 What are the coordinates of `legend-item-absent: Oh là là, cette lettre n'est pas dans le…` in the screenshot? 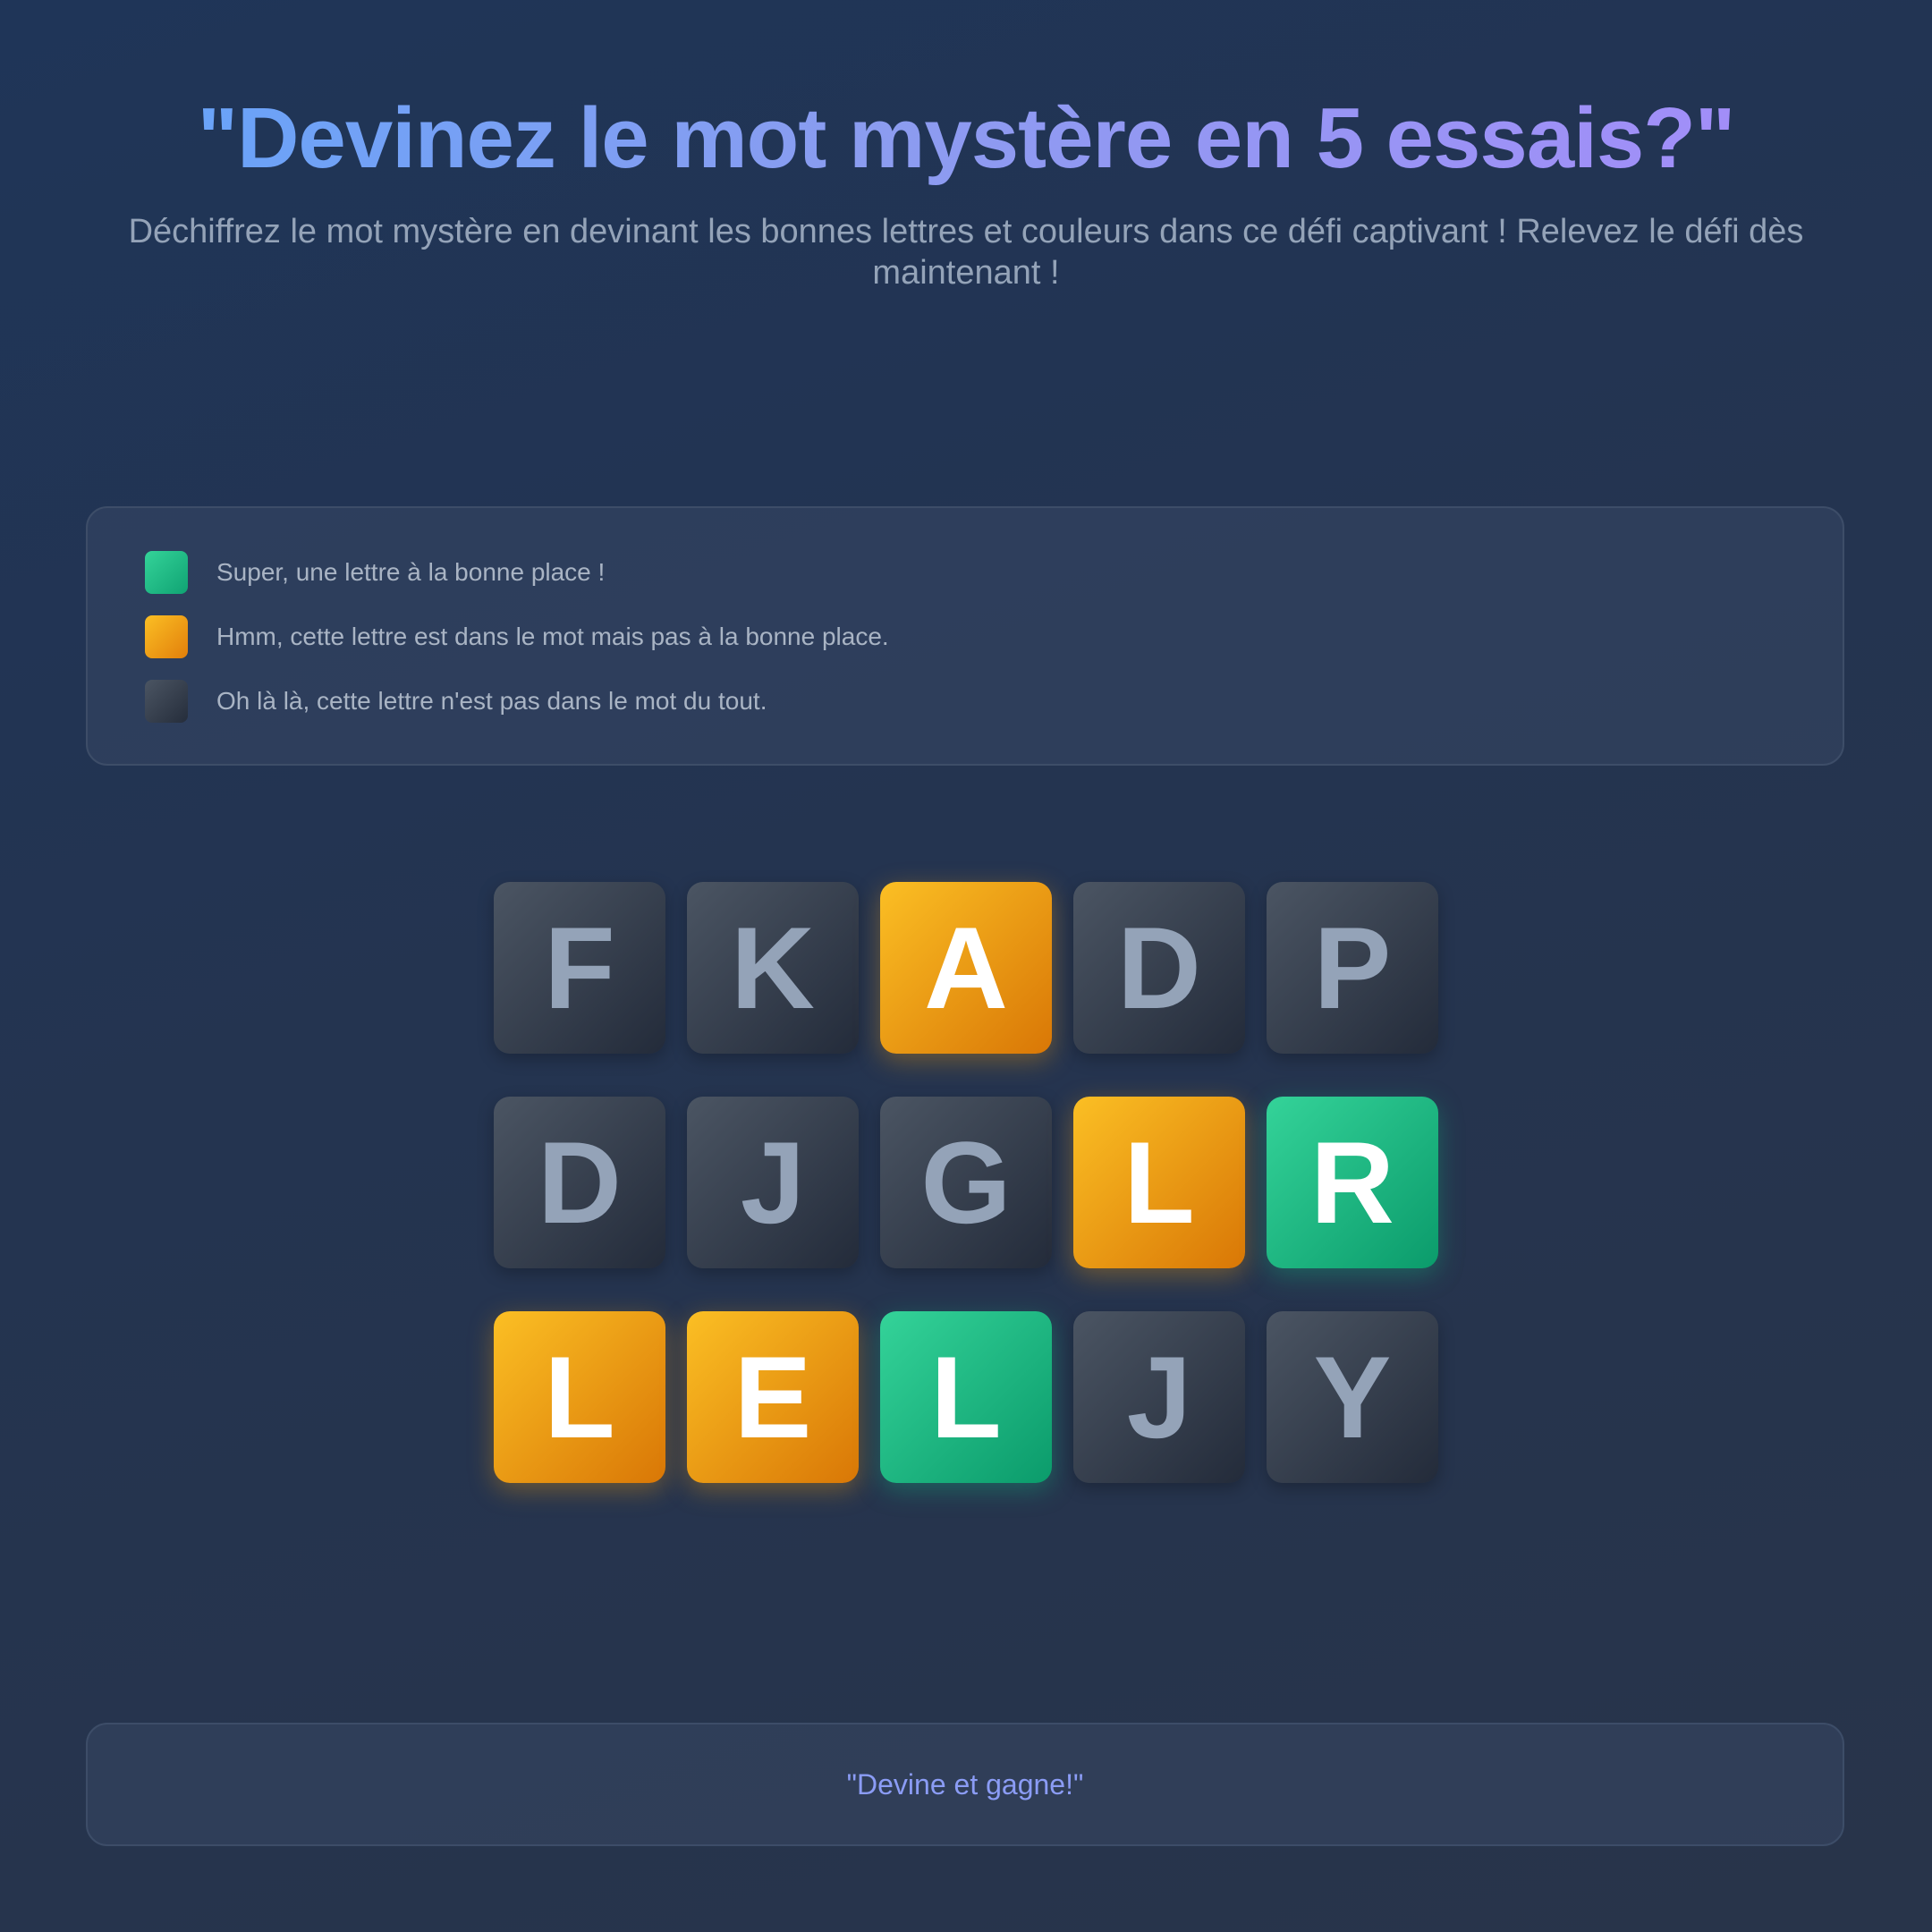 It's located at (965, 701).